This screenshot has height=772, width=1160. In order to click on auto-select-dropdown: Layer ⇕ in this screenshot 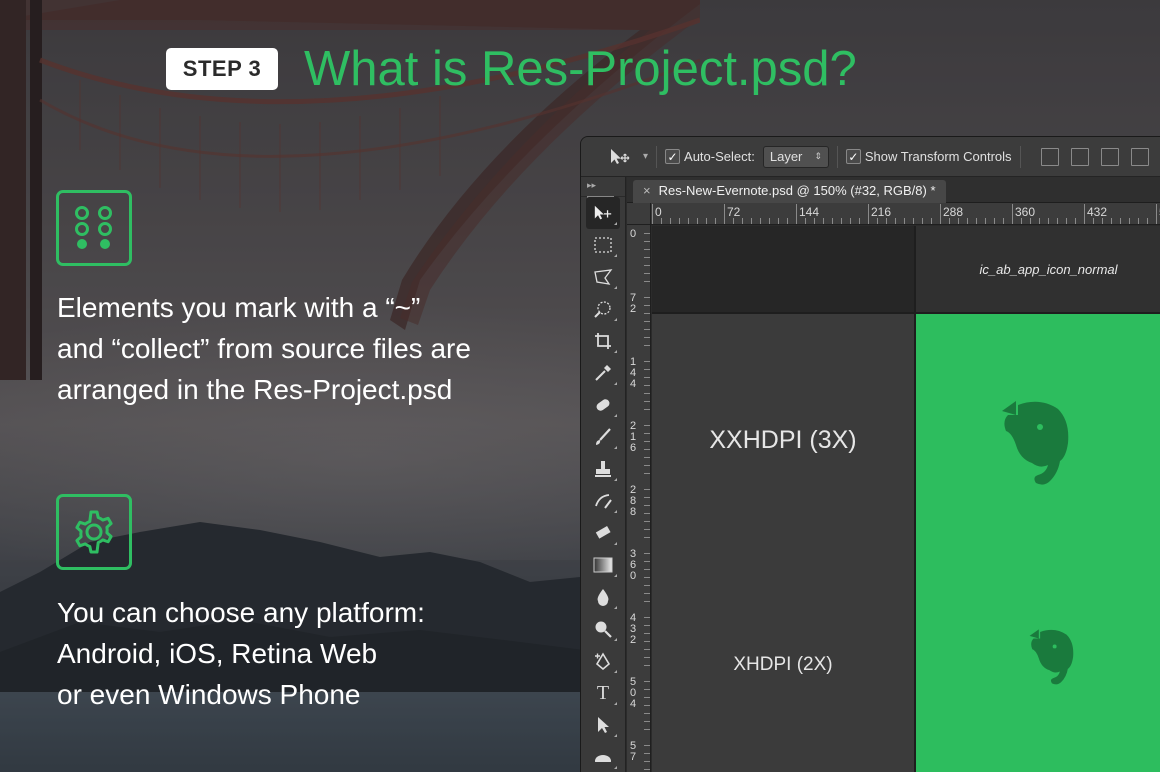, I will do `click(795, 156)`.